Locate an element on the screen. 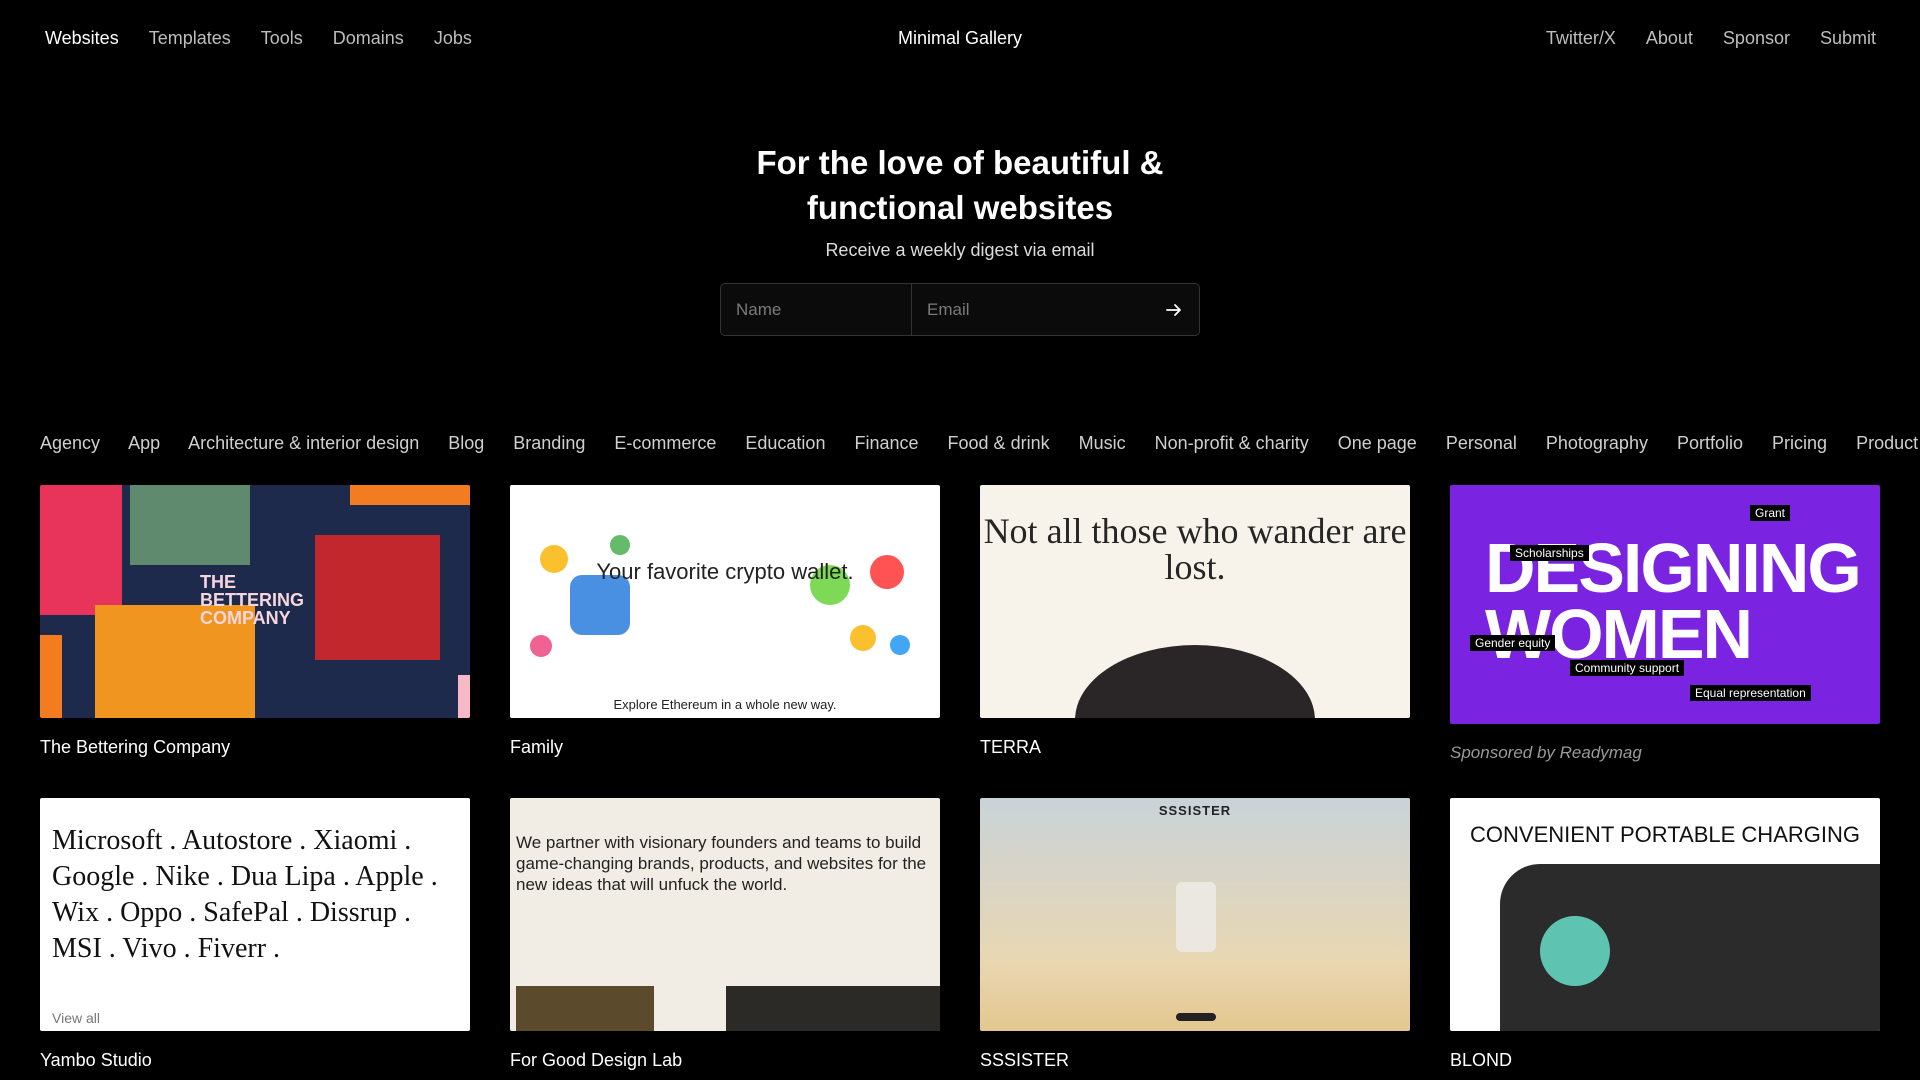 This screenshot has height=1080, width=1920. category-agency: Agency is located at coordinates (70, 443).